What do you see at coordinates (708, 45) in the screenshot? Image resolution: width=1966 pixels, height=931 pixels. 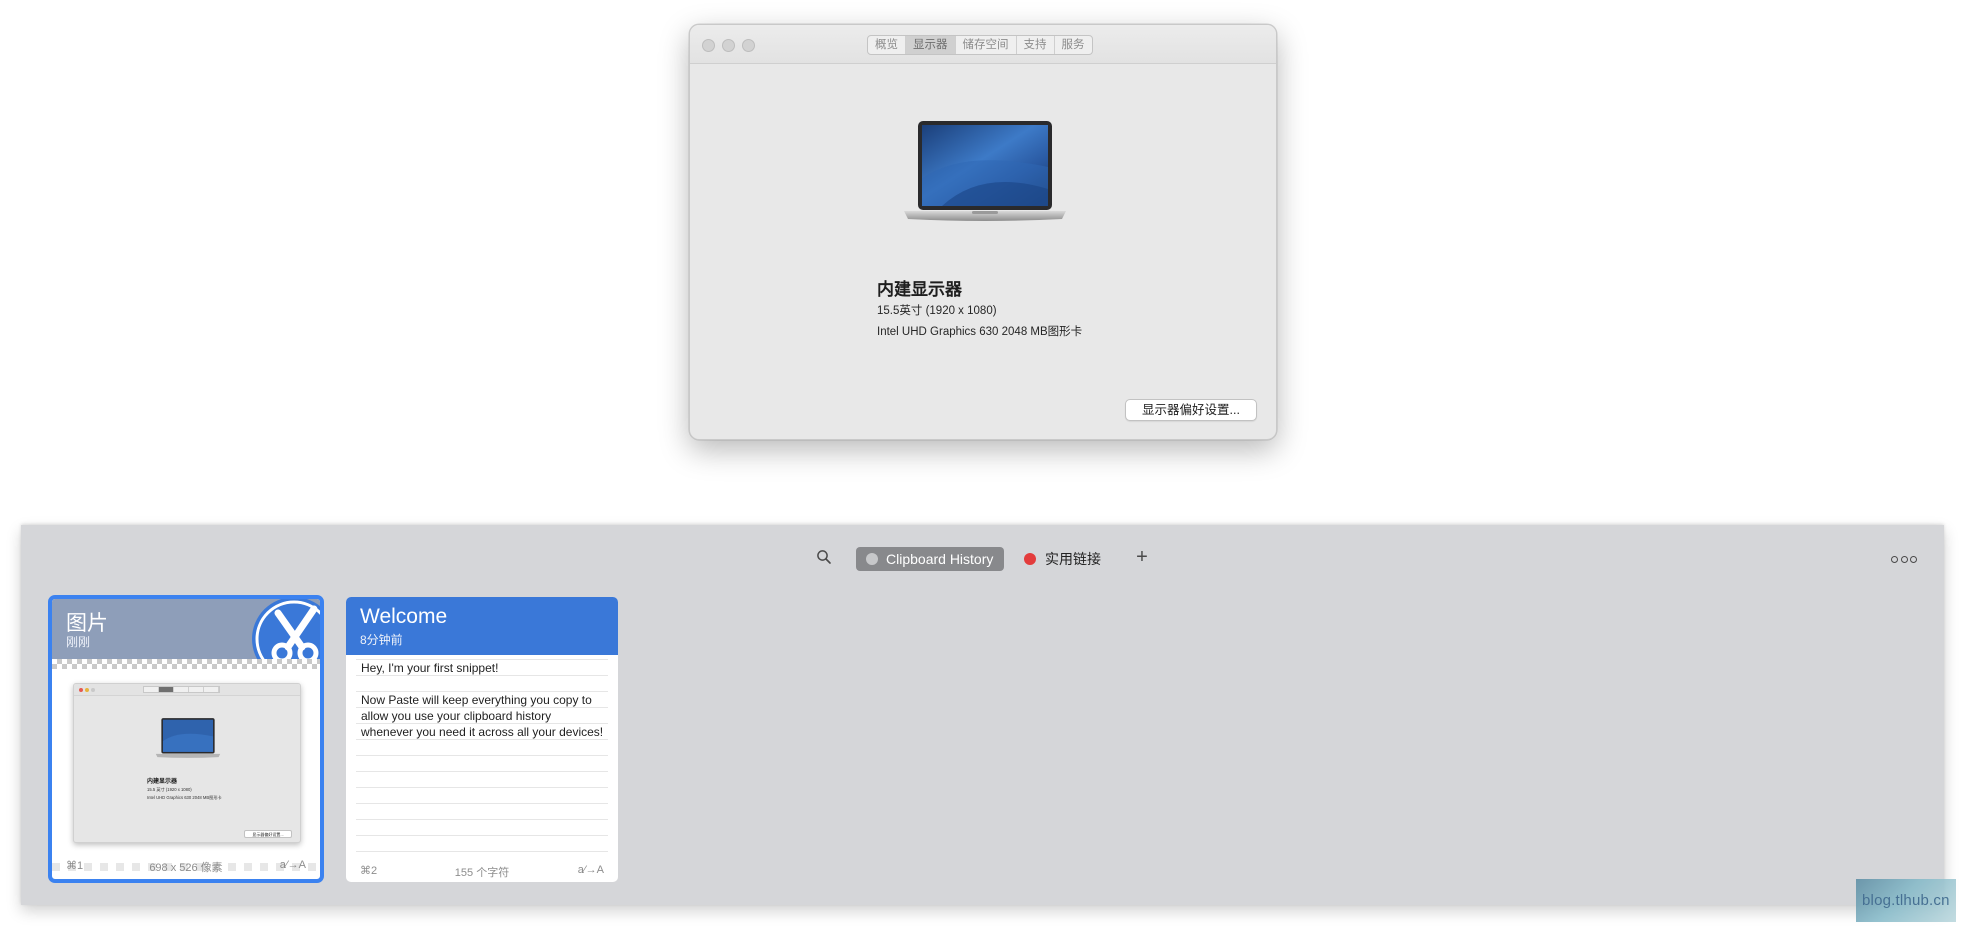 I see `close-button` at bounding box center [708, 45].